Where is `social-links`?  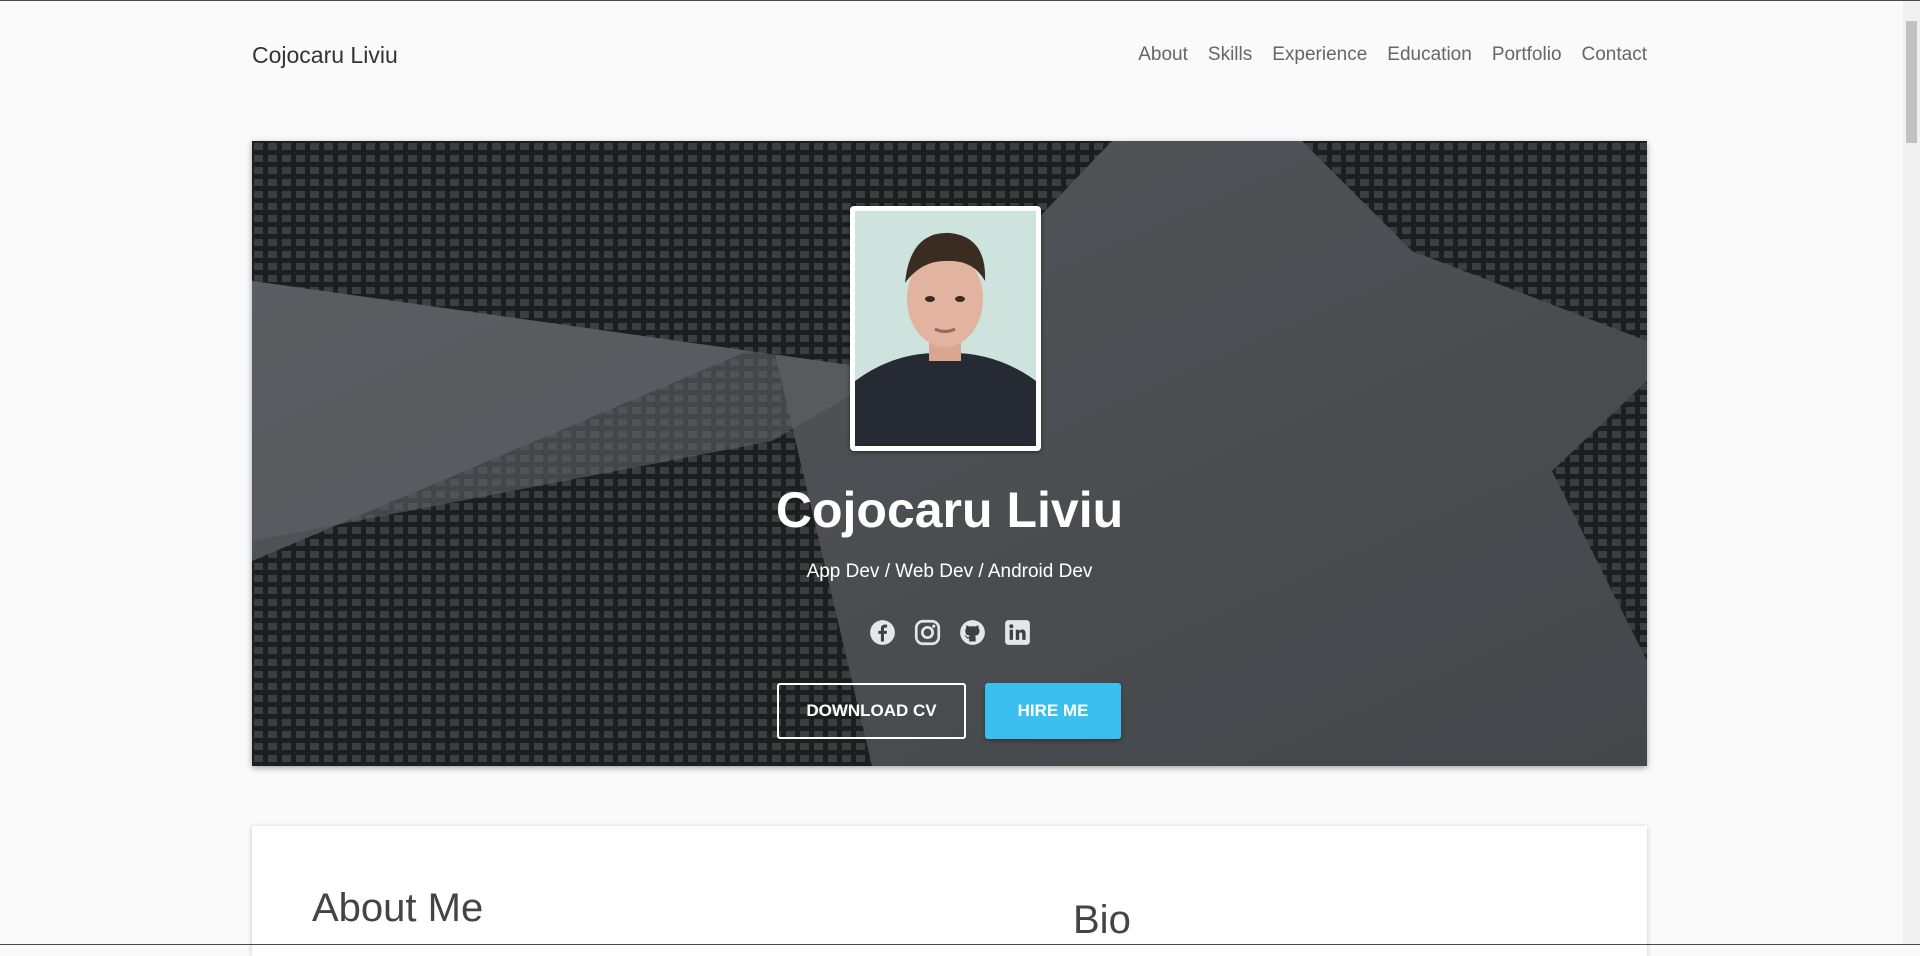 social-links is located at coordinates (949, 632).